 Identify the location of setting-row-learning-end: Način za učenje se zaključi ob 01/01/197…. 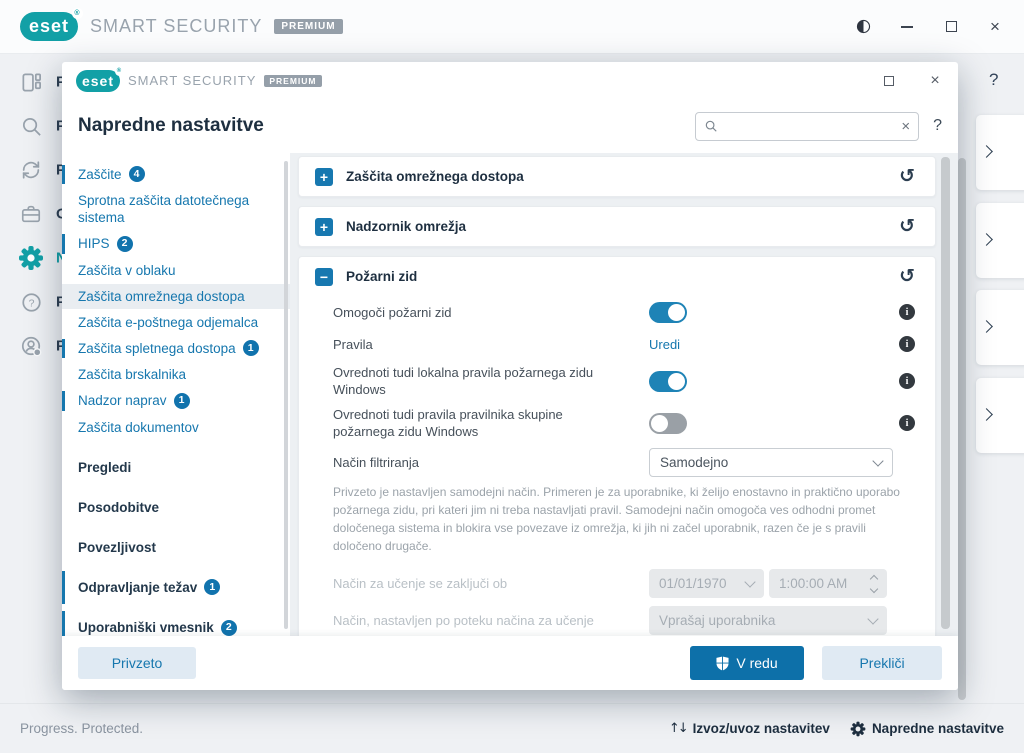
(624, 583).